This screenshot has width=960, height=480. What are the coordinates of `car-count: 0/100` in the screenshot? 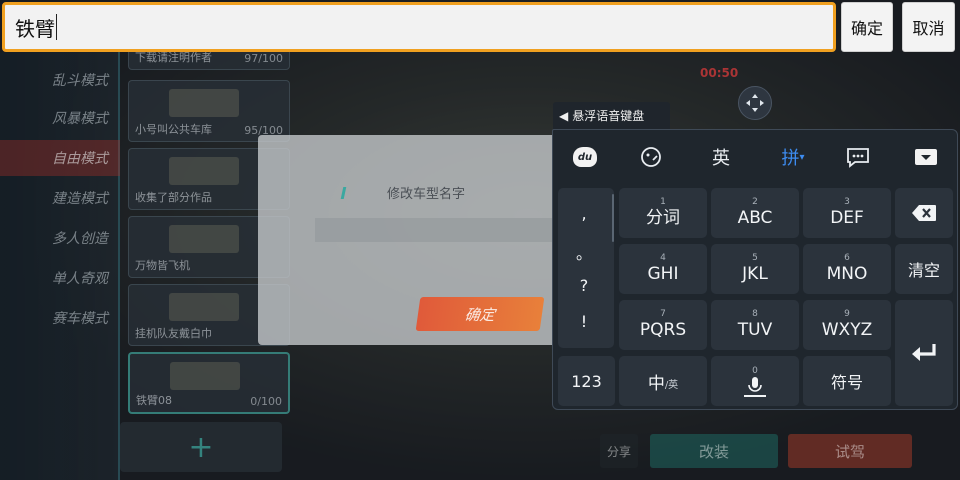 It's located at (266, 401).